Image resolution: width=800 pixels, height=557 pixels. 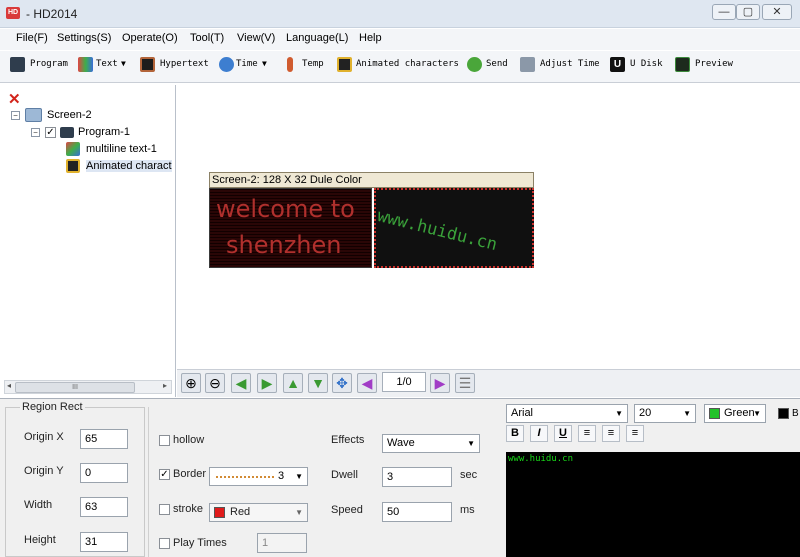 I want to click on adjust-time-button: Adjust Time, so click(x=570, y=64).